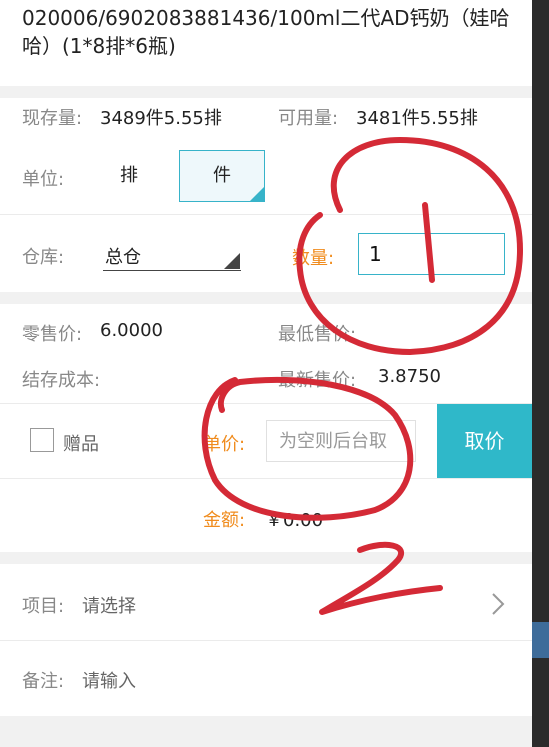 The image size is (549, 747). Describe the element at coordinates (43, 257) in the screenshot. I see `warehouse-label: 仓库:` at that location.